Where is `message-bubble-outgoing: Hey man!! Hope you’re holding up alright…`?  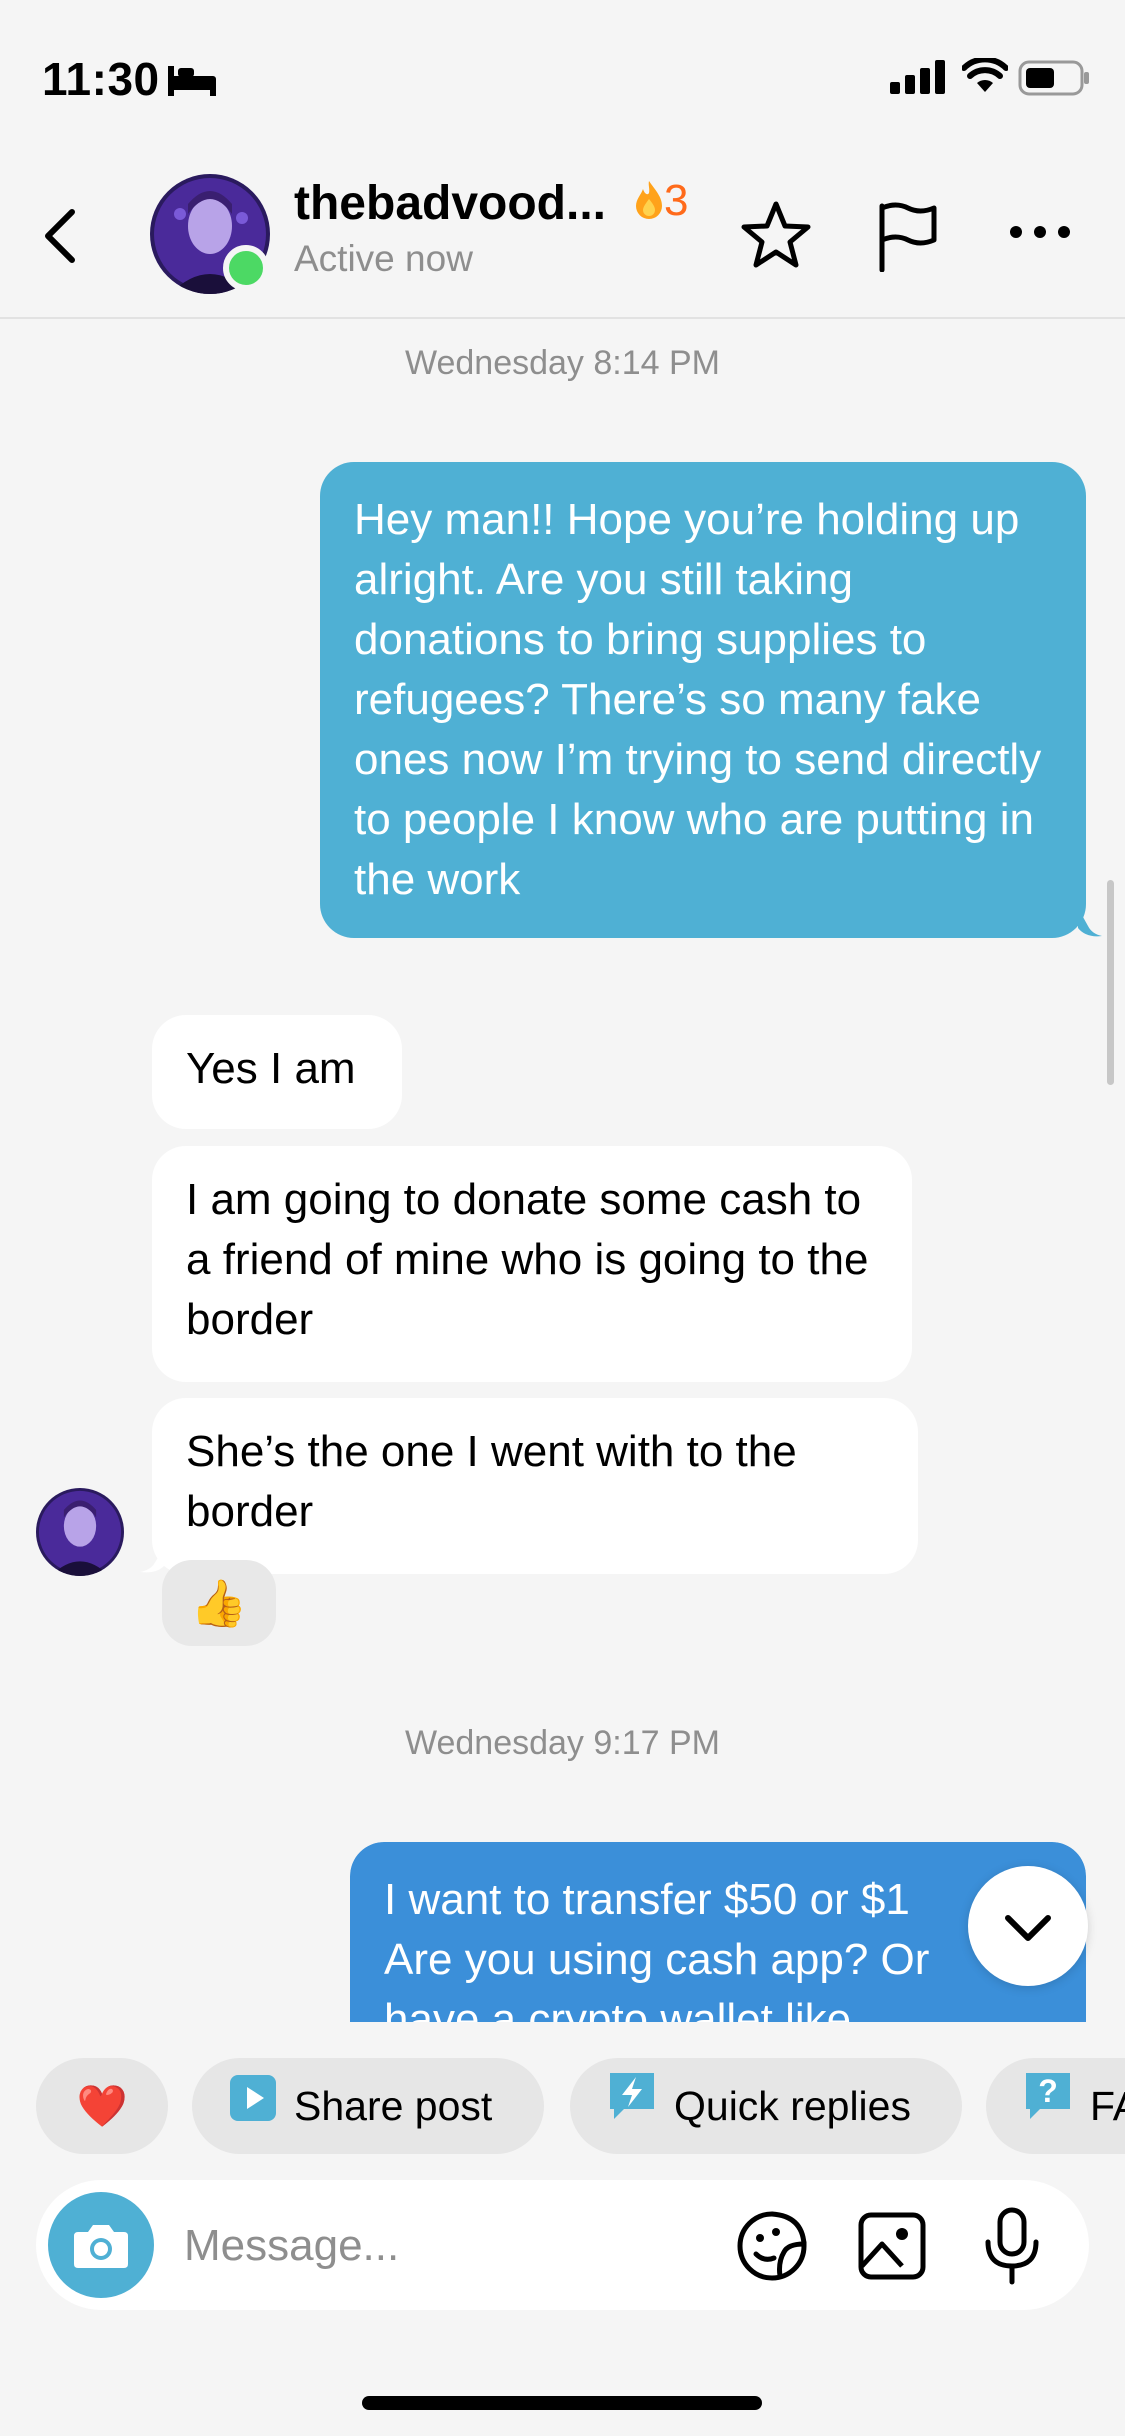 message-bubble-outgoing: Hey man!! Hope you’re holding up alright… is located at coordinates (703, 700).